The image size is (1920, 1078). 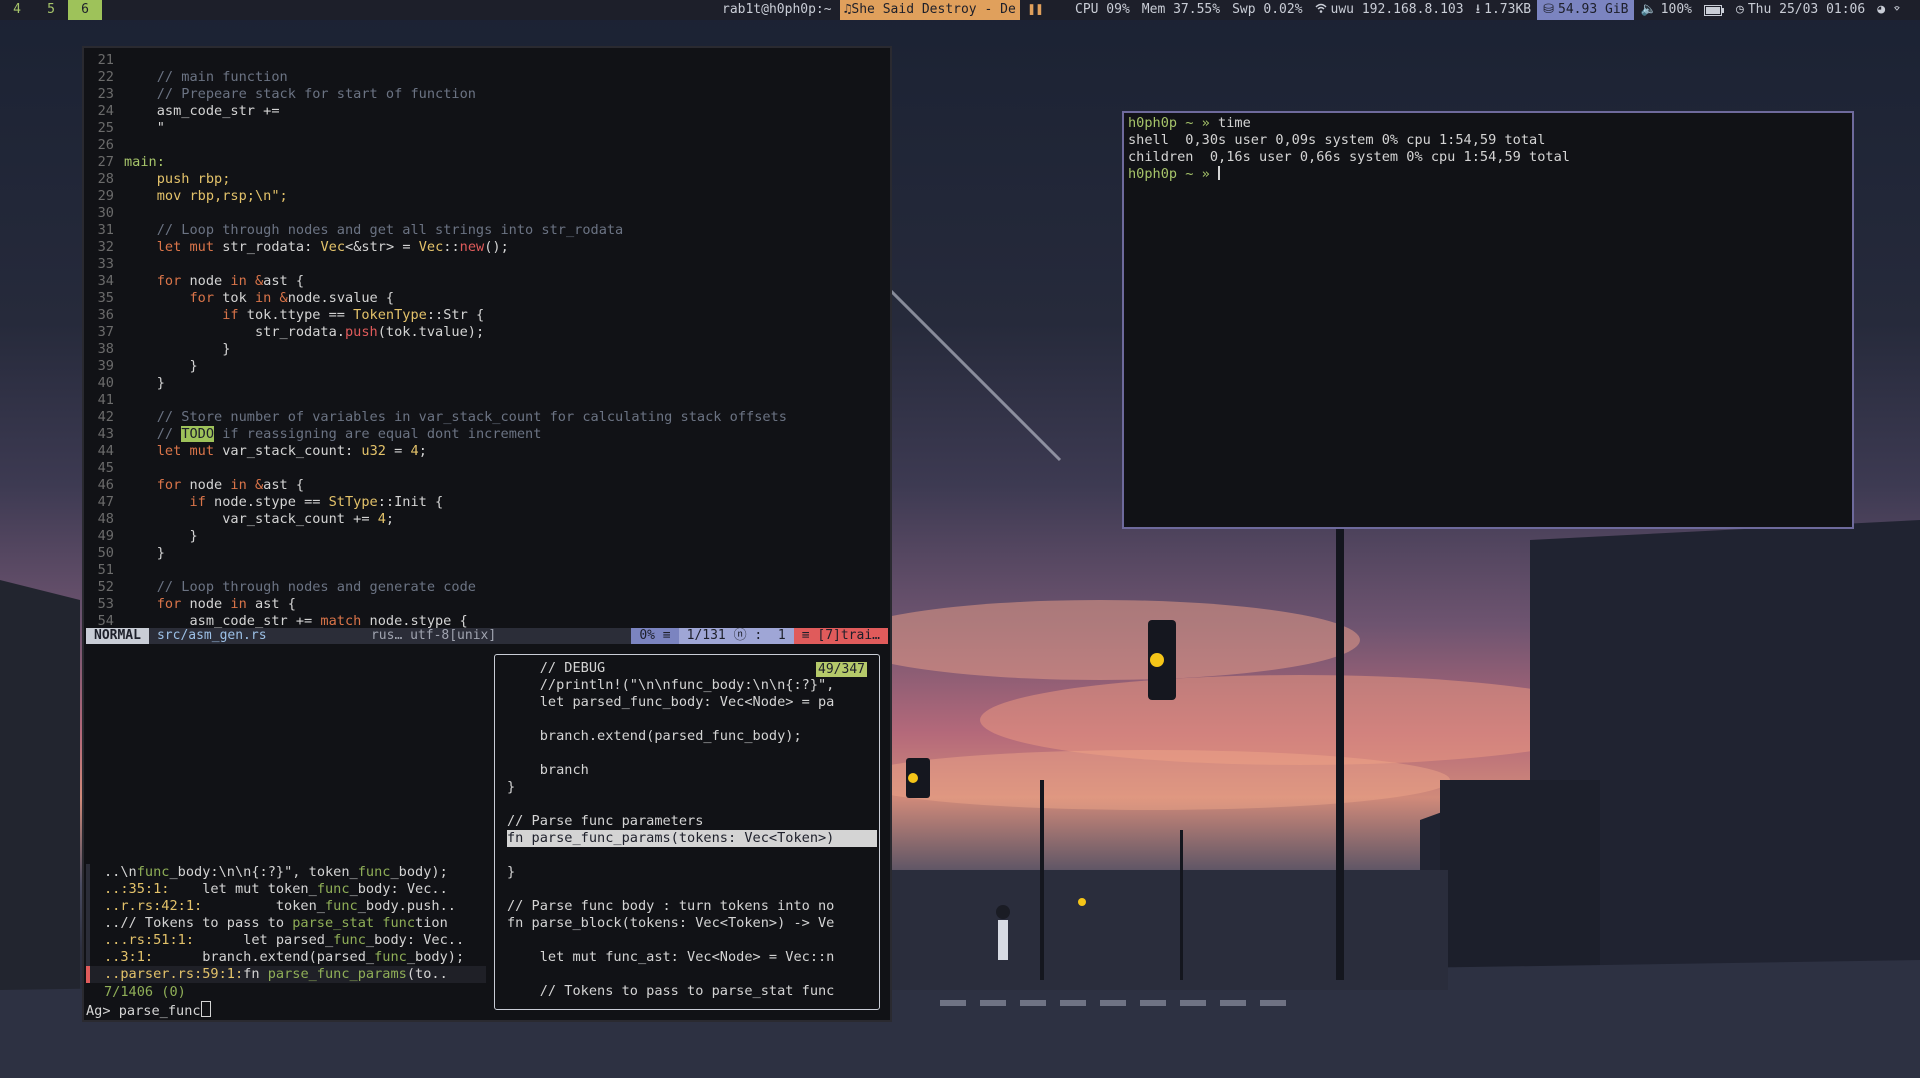 What do you see at coordinates (51, 10) in the screenshot?
I see `workspace-5-button: 5` at bounding box center [51, 10].